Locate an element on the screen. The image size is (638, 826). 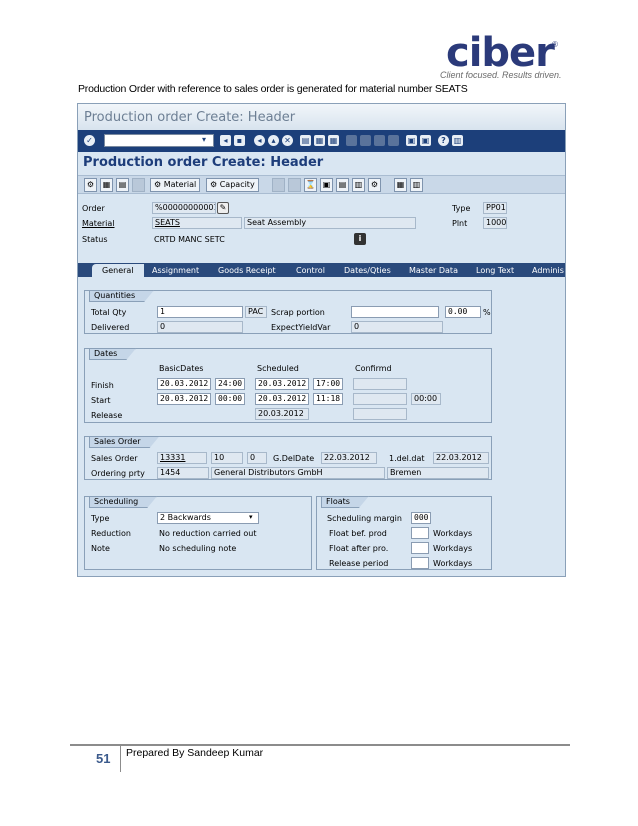
material-field: SEATS is located at coordinates (197, 223).